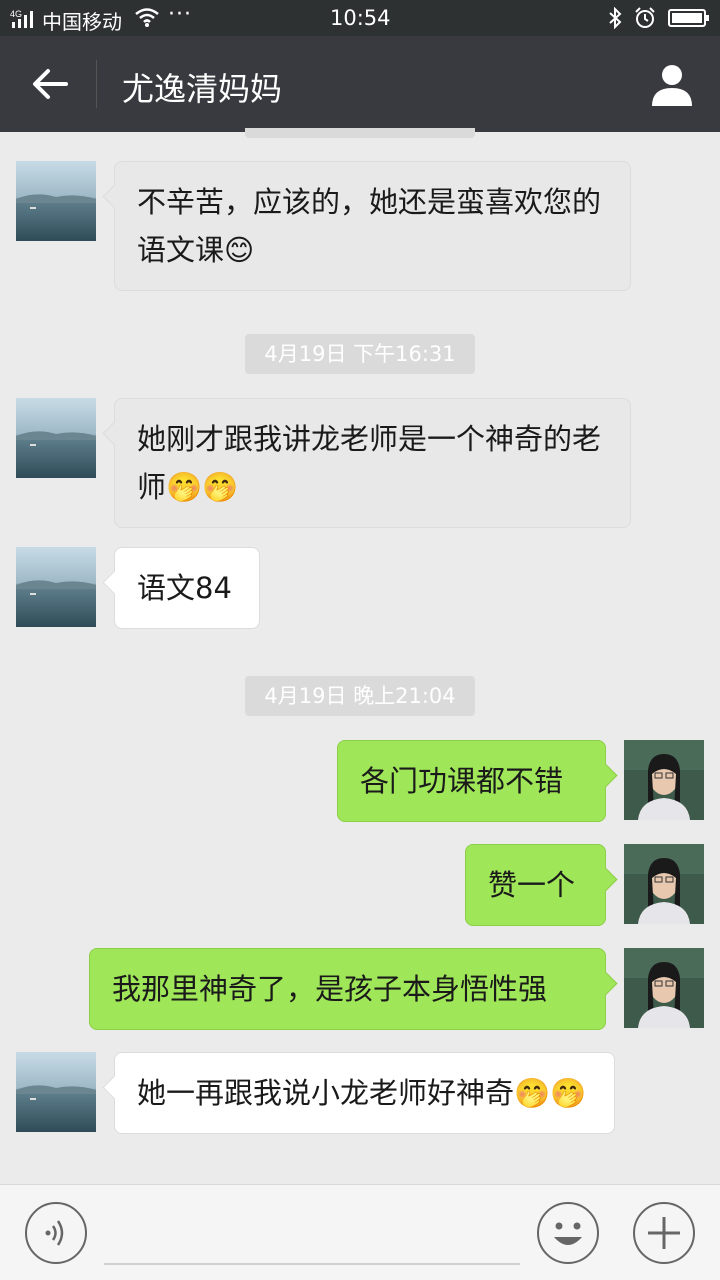  What do you see at coordinates (672, 84) in the screenshot?
I see `profile-icon` at bounding box center [672, 84].